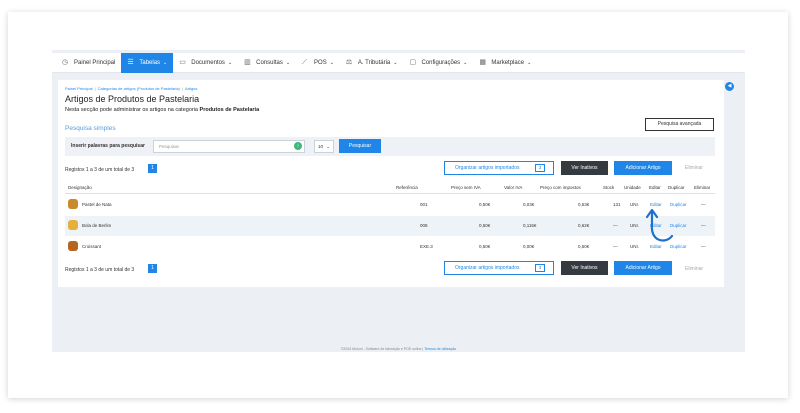 The height and width of the screenshot is (413, 800). I want to click on records-count: Registos 1 a 3 de um total de 3, so click(100, 170).